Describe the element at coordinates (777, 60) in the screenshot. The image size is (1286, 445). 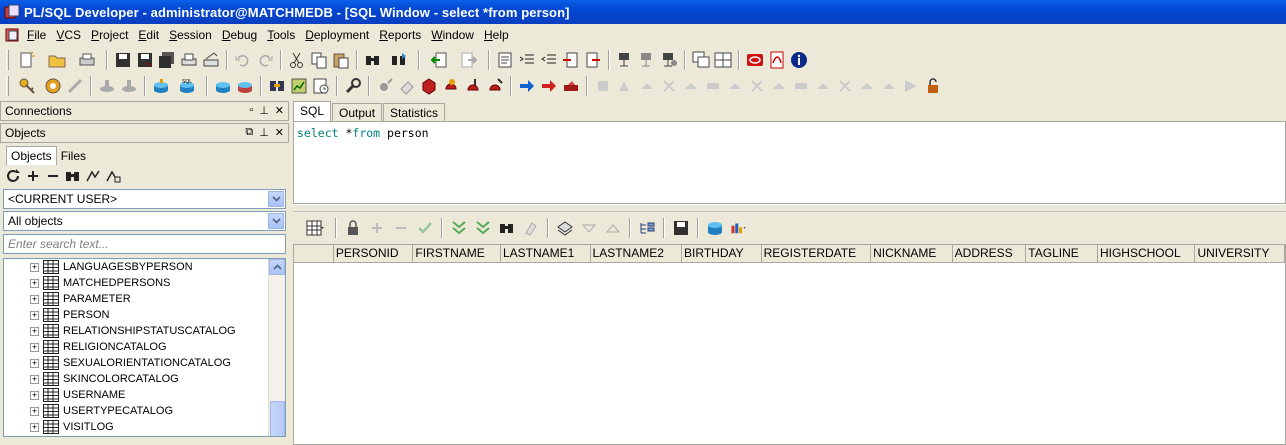
I see `pdf-icon` at that location.